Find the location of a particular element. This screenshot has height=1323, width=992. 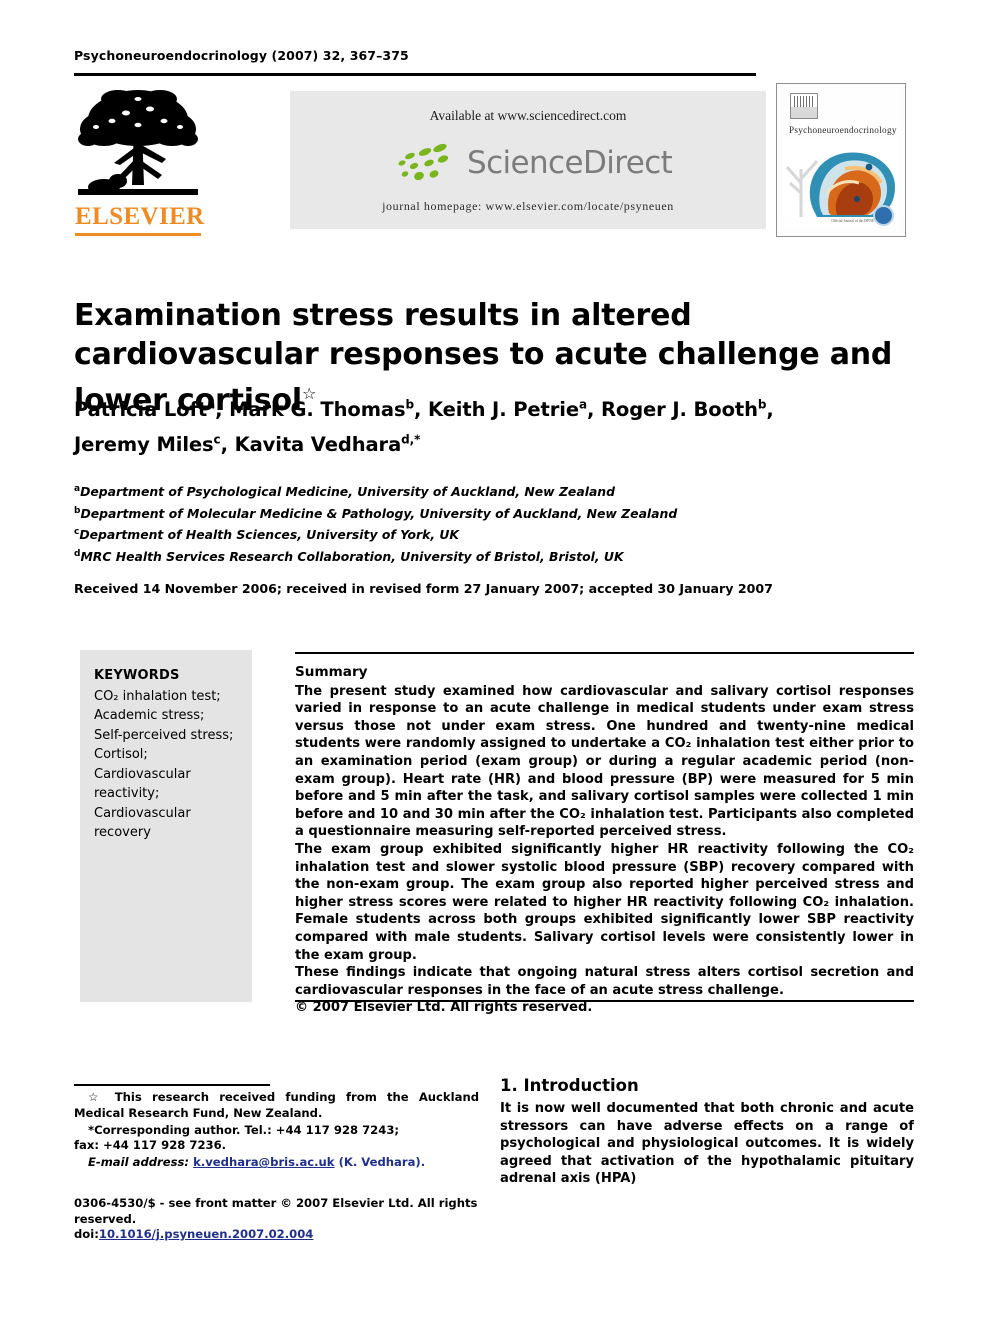

author: Roger J. Boothb, is located at coordinates (687, 409).